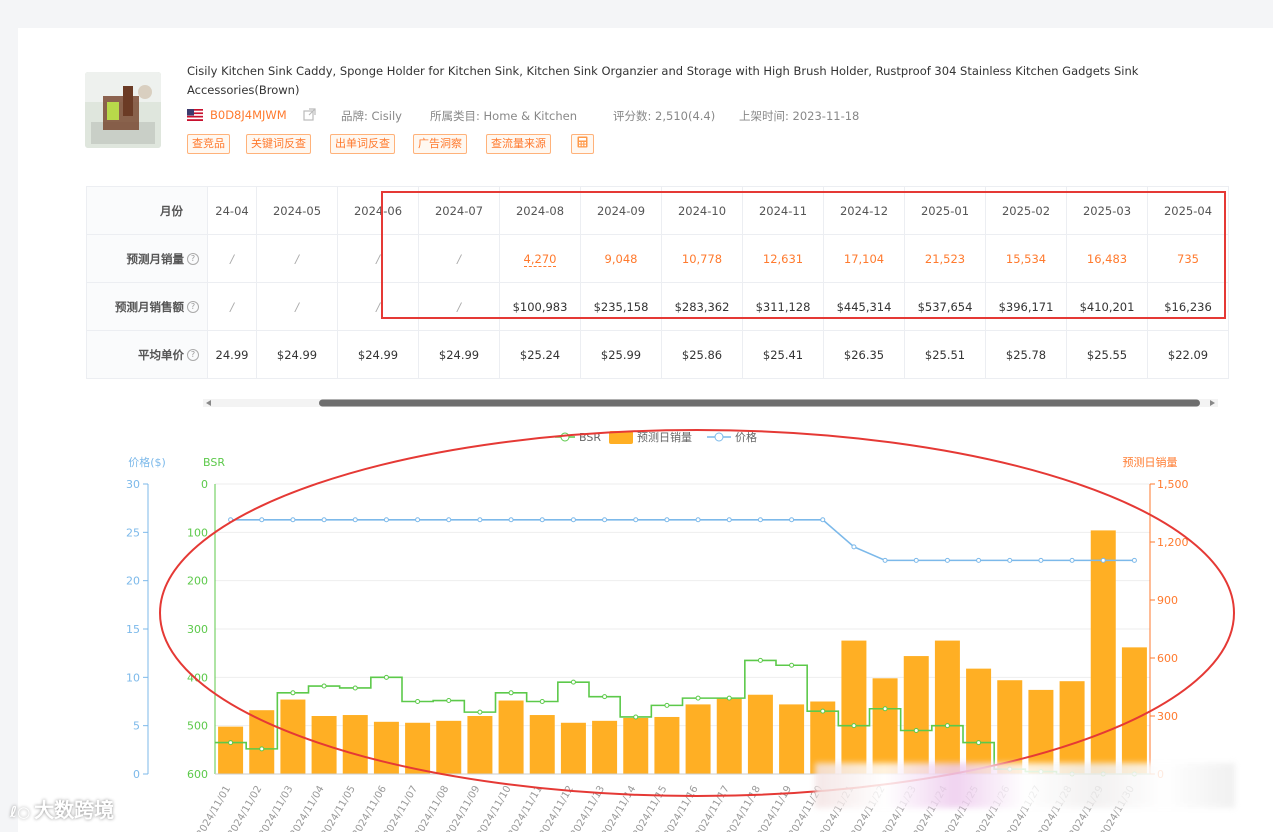  What do you see at coordinates (783, 354) in the screenshot?
I see `table-cell: $25.41` at bounding box center [783, 354].